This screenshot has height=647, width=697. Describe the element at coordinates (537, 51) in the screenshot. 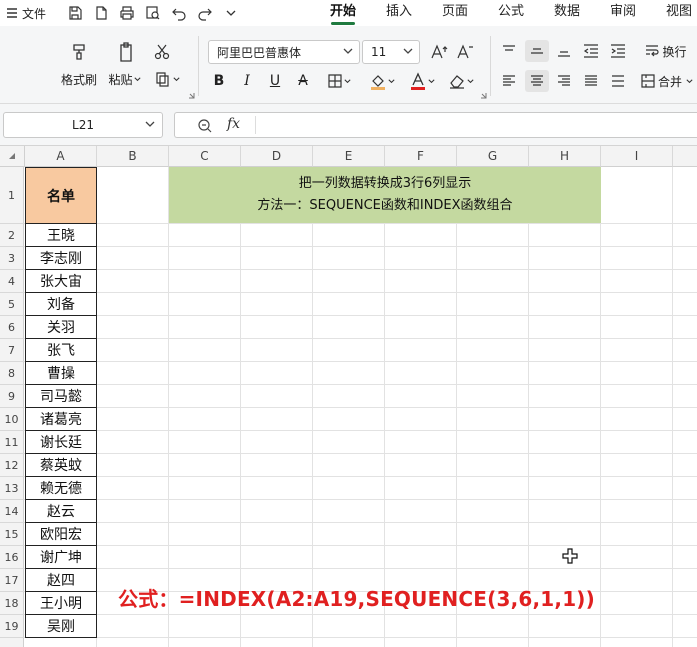

I see `align-middle-icon` at that location.